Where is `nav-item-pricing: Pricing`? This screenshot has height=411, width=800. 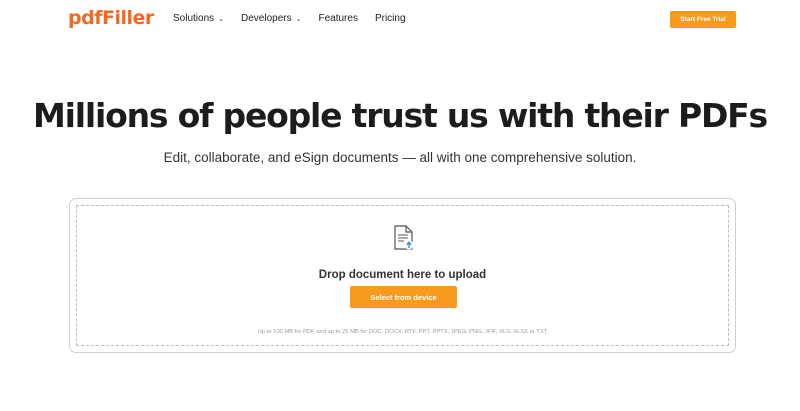
nav-item-pricing: Pricing is located at coordinates (390, 18).